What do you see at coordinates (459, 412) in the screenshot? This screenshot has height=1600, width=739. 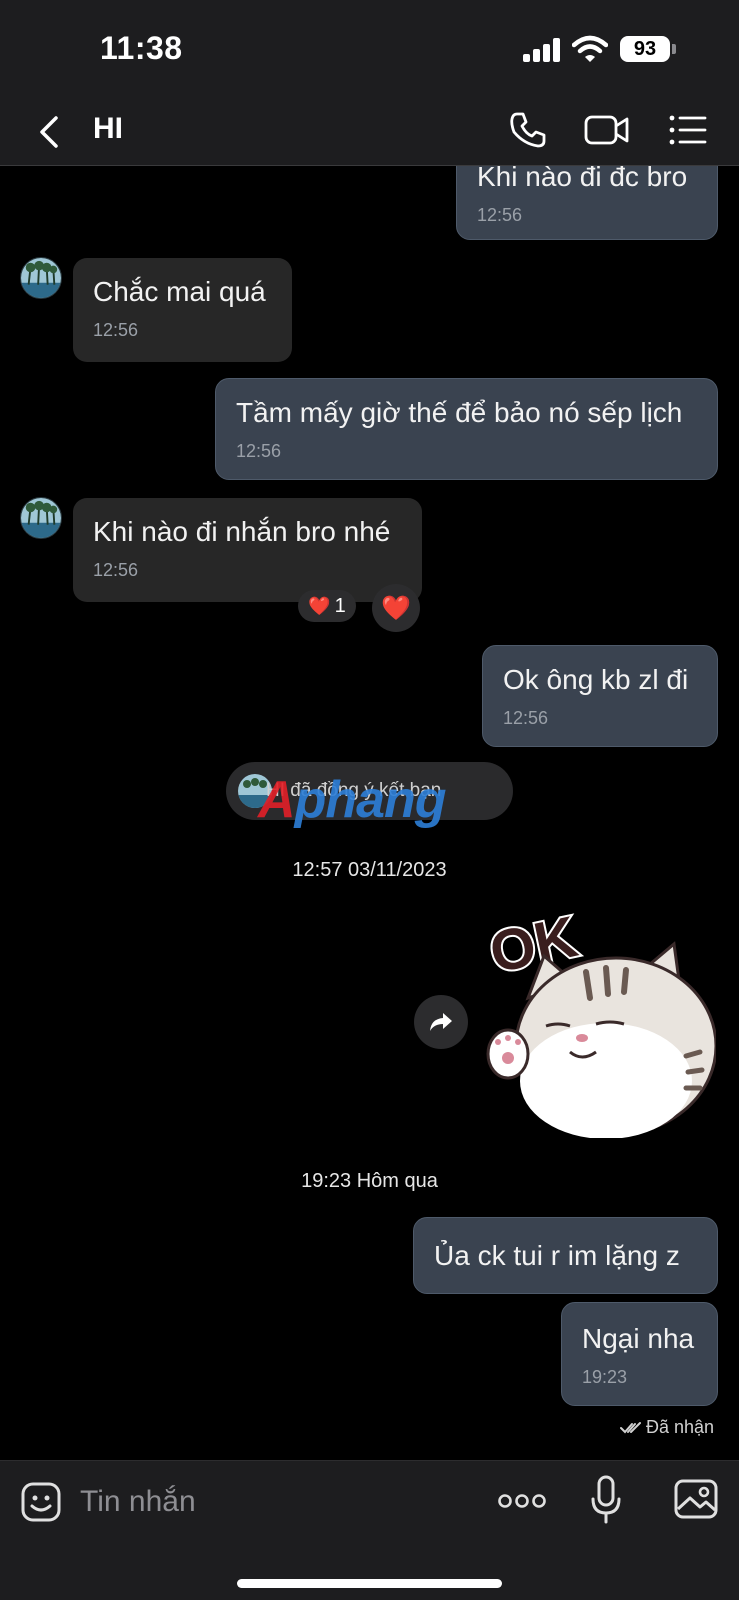 I see `message-text: Tầm mấy giờ thế để bảo nó sếp lịch` at bounding box center [459, 412].